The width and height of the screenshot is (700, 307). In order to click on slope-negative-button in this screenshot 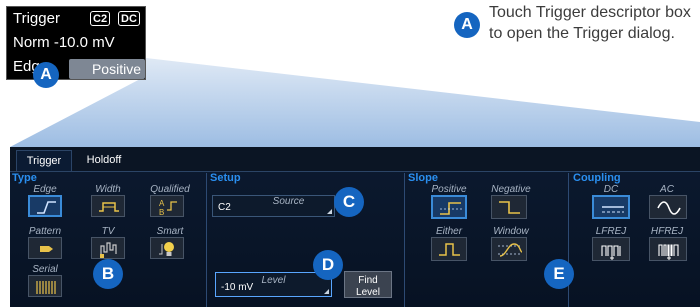, I will do `click(509, 207)`.